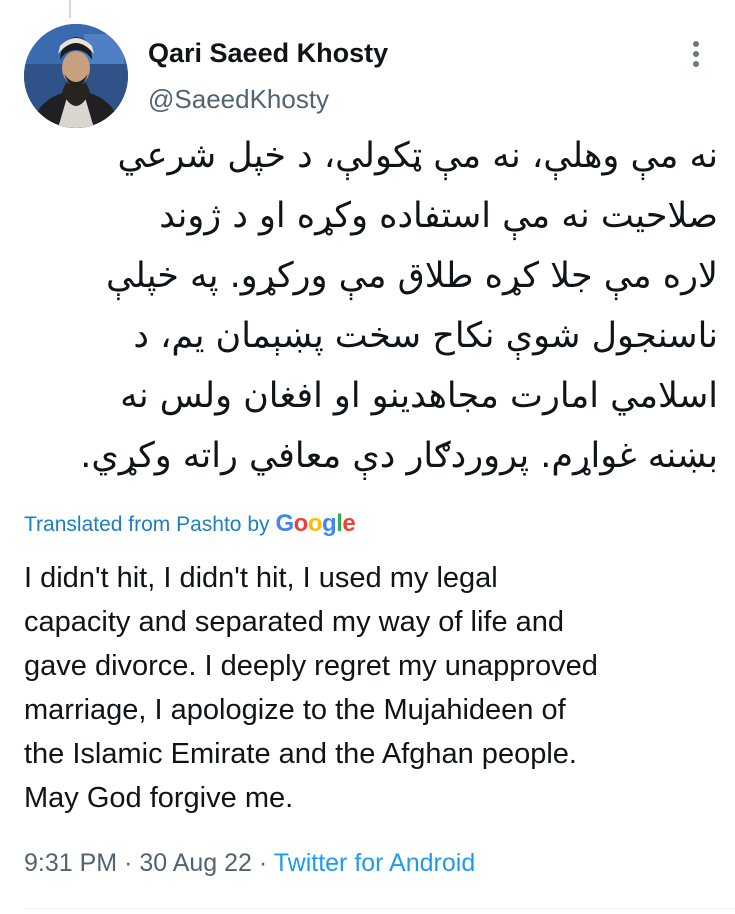  What do you see at coordinates (411, 276) in the screenshot?
I see `original-text-line: لاره مې جلا کړه طلاق مې ورکړو. په خپلې` at bounding box center [411, 276].